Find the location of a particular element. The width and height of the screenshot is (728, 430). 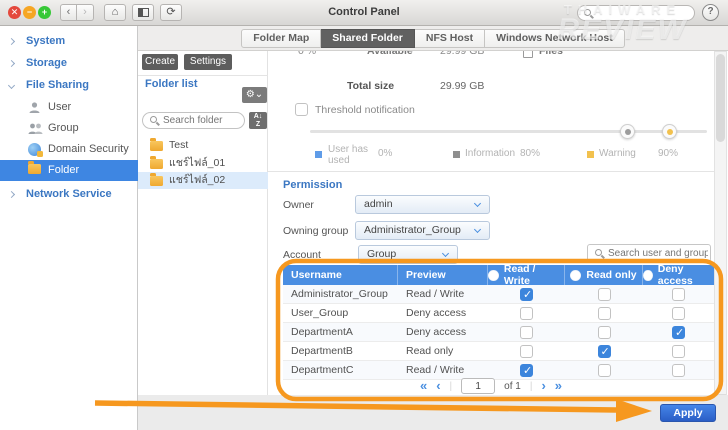

folder-options-button: ⚙⌄ is located at coordinates (254, 95).